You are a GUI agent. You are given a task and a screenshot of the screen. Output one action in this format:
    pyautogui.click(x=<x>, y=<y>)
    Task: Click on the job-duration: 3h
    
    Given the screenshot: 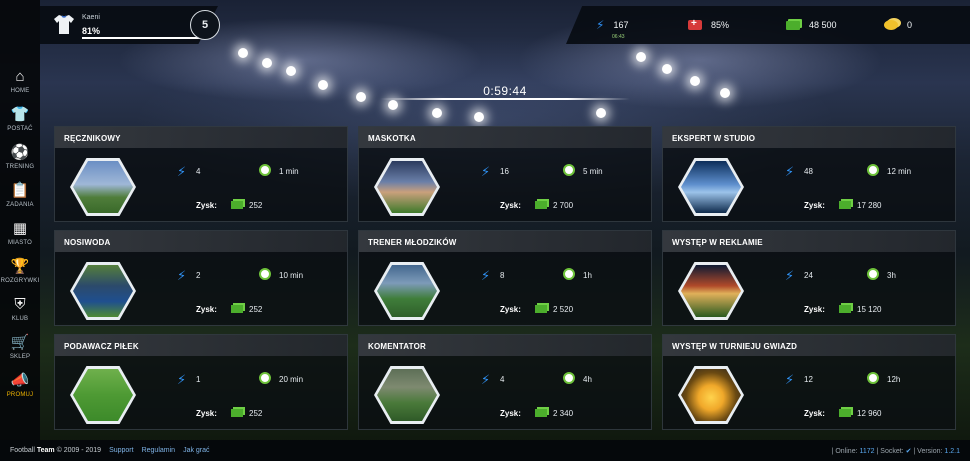 What is the action you would take?
    pyautogui.click(x=891, y=275)
    